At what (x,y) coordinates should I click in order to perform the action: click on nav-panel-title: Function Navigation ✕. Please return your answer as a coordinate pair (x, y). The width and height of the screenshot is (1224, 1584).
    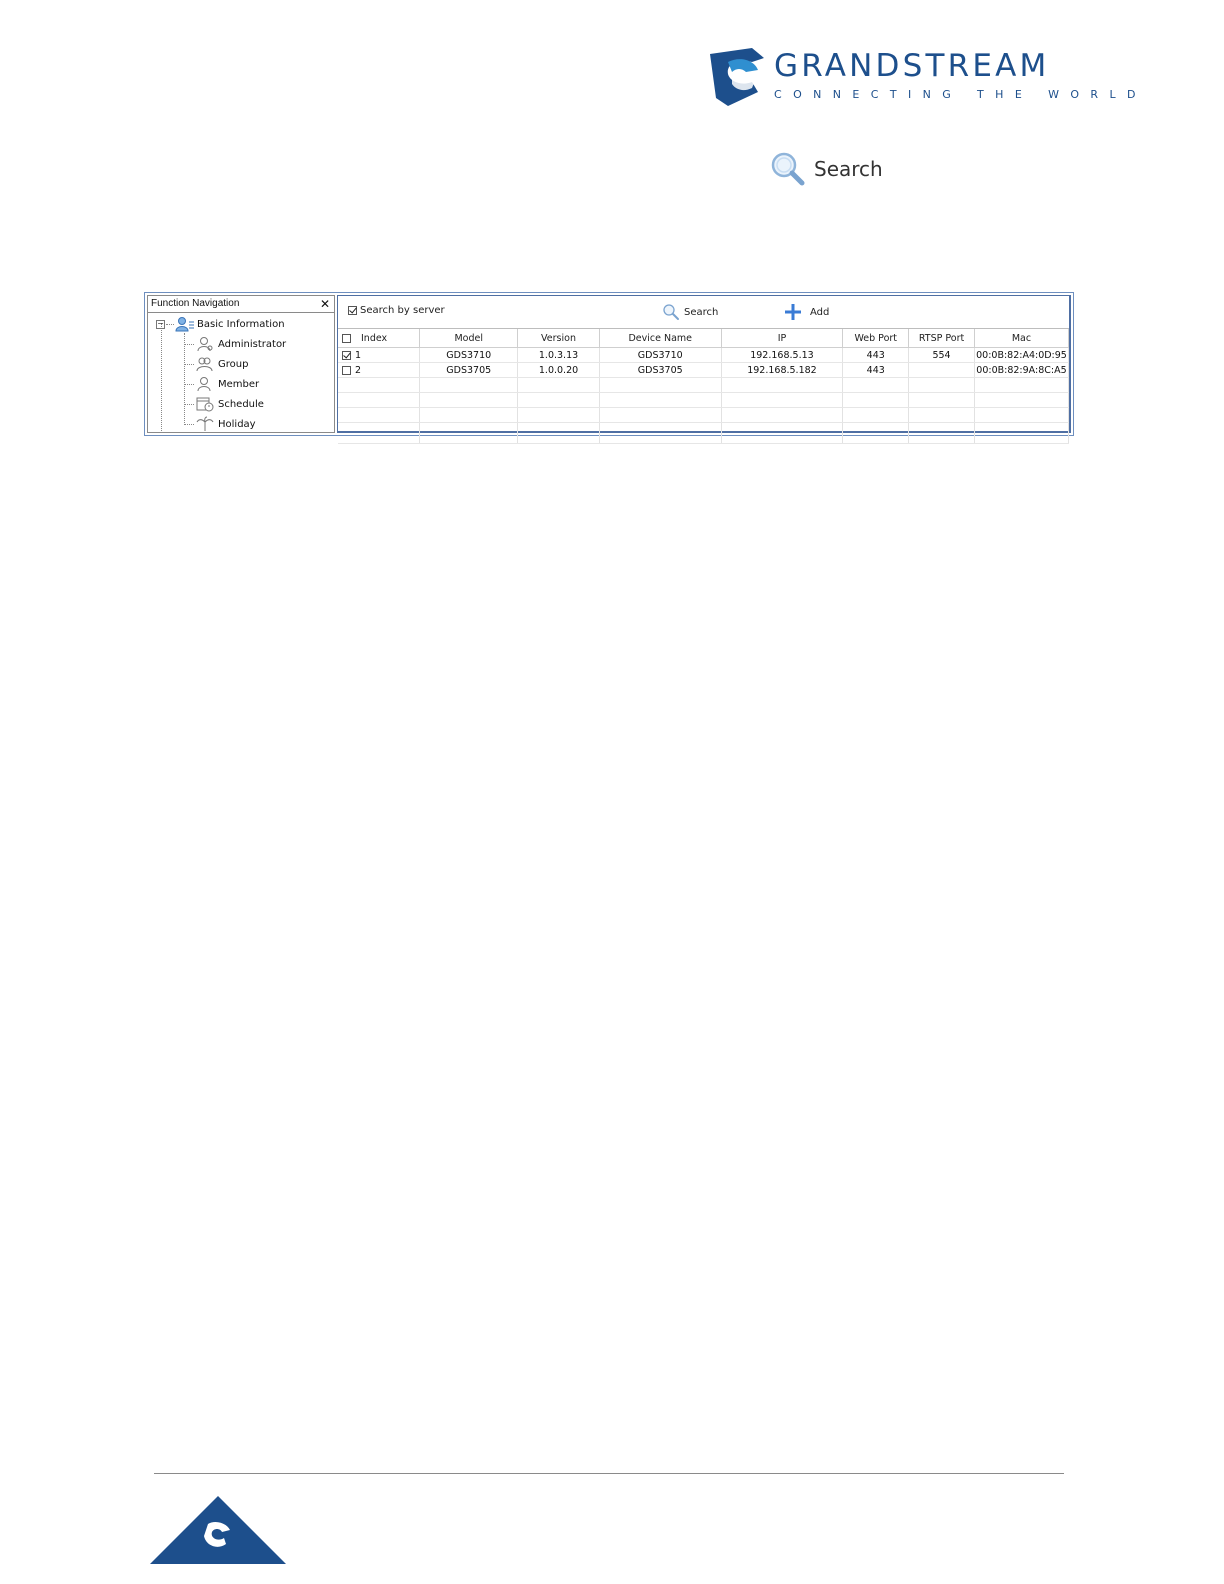
    Looking at the image, I should click on (241, 304).